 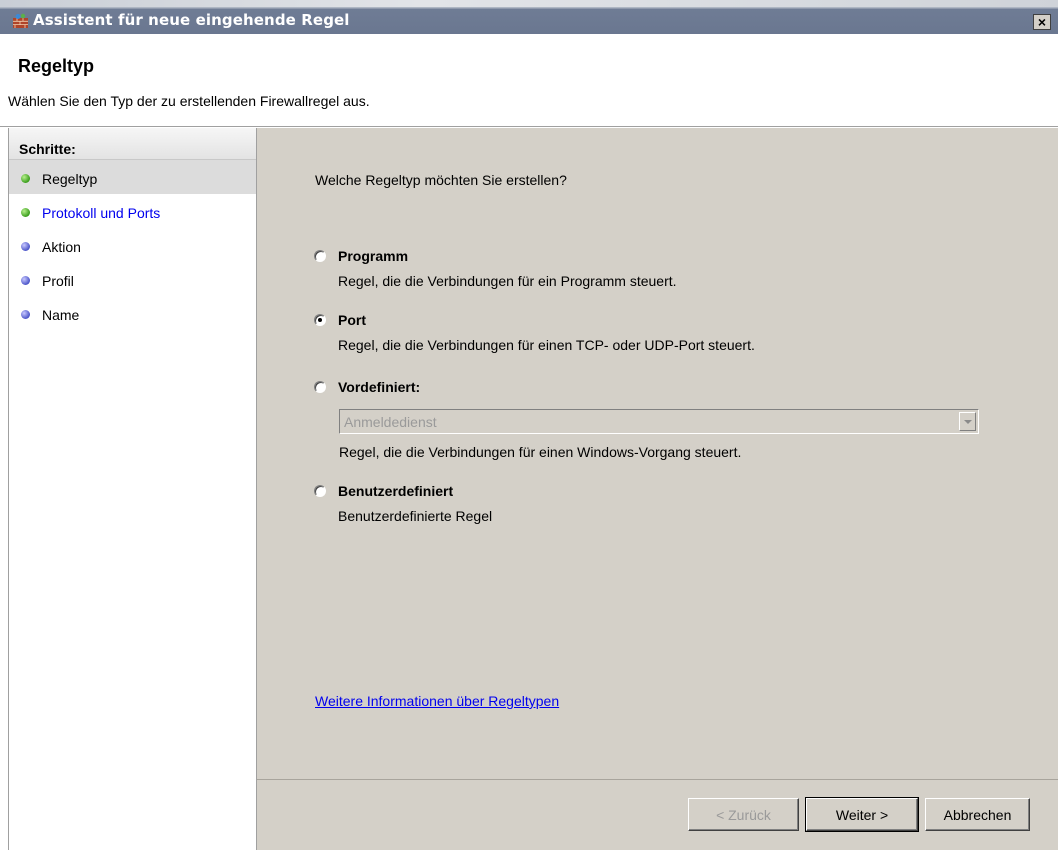 What do you see at coordinates (657, 814) in the screenshot?
I see `button-bar: < Zurück Weiter > Abbrechen` at bounding box center [657, 814].